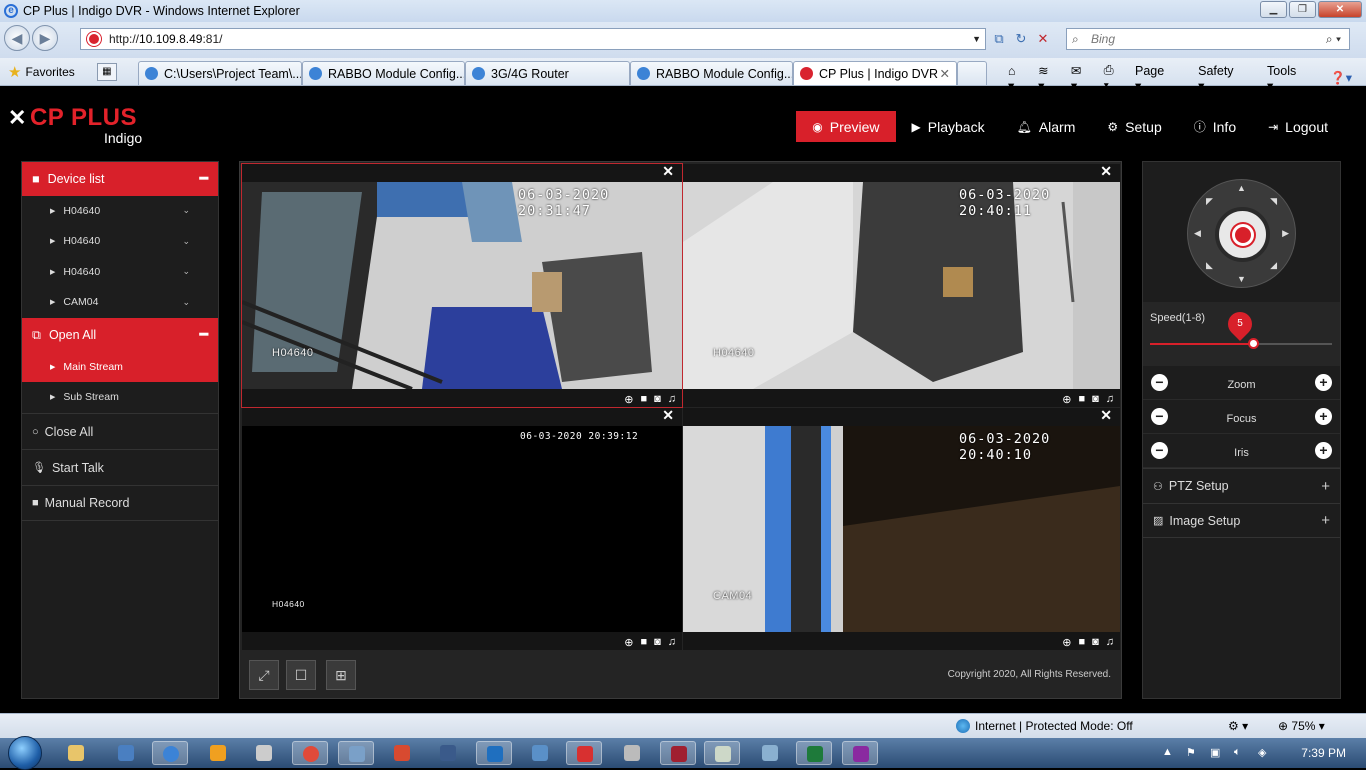 Image resolution: width=1366 pixels, height=770 pixels. What do you see at coordinates (1134, 126) in the screenshot?
I see `nav-setup: ⚙ Setup` at bounding box center [1134, 126].